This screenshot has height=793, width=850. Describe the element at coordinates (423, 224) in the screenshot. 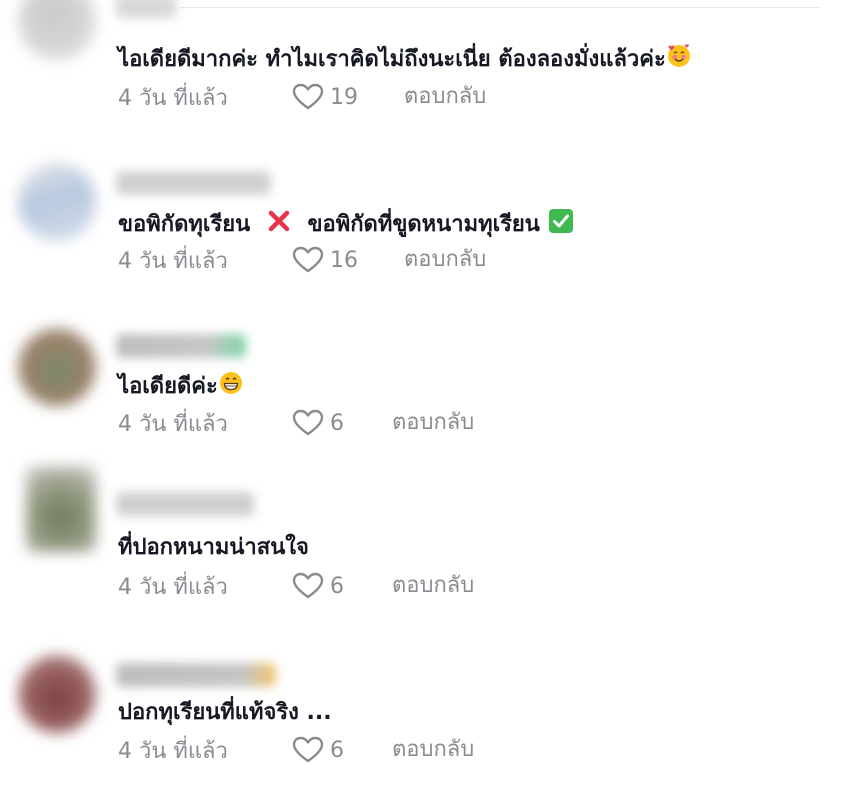

I see `comment-text-part-2: ขอพิกัดที่ขูดหนามทุเรียน` at that location.